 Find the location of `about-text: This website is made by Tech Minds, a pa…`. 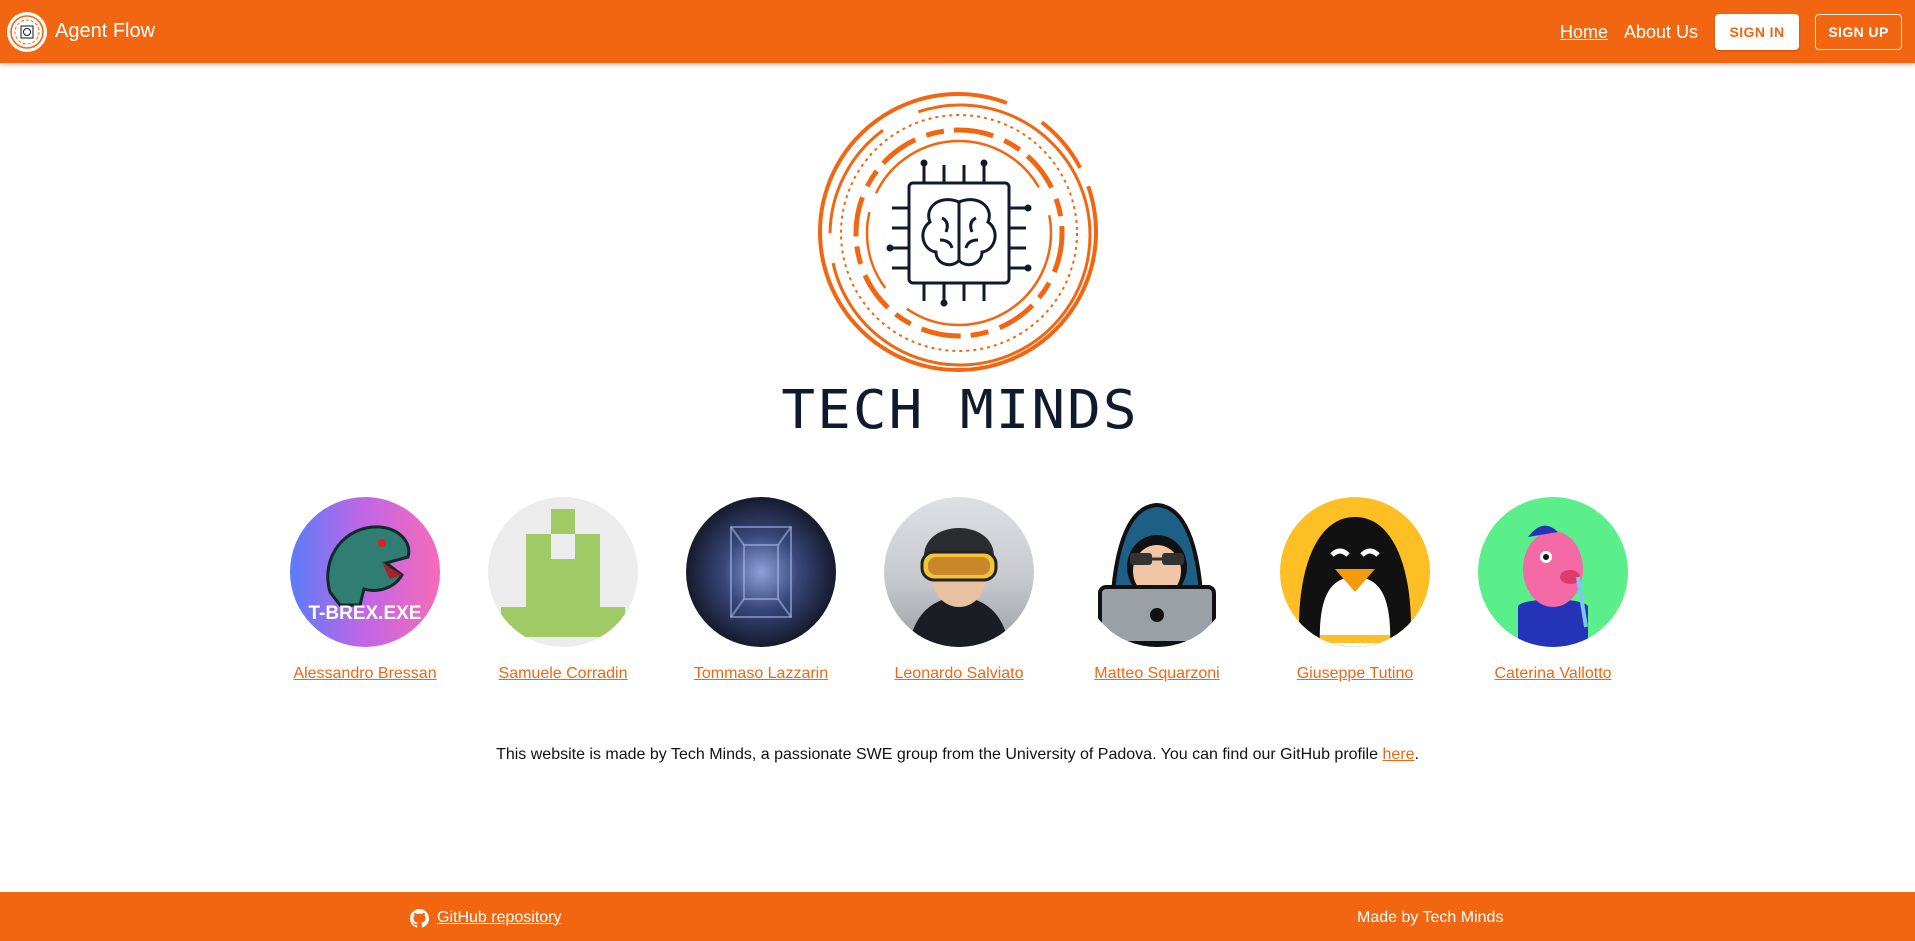

about-text: This website is made by Tech Minds, a pa… is located at coordinates (939, 754).